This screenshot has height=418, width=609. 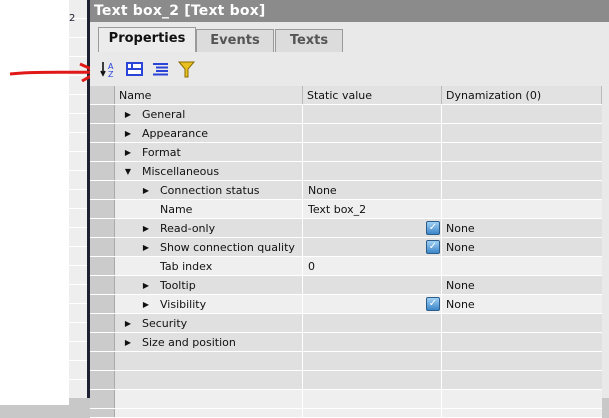 I want to click on property-name: Read-only, so click(x=188, y=228).